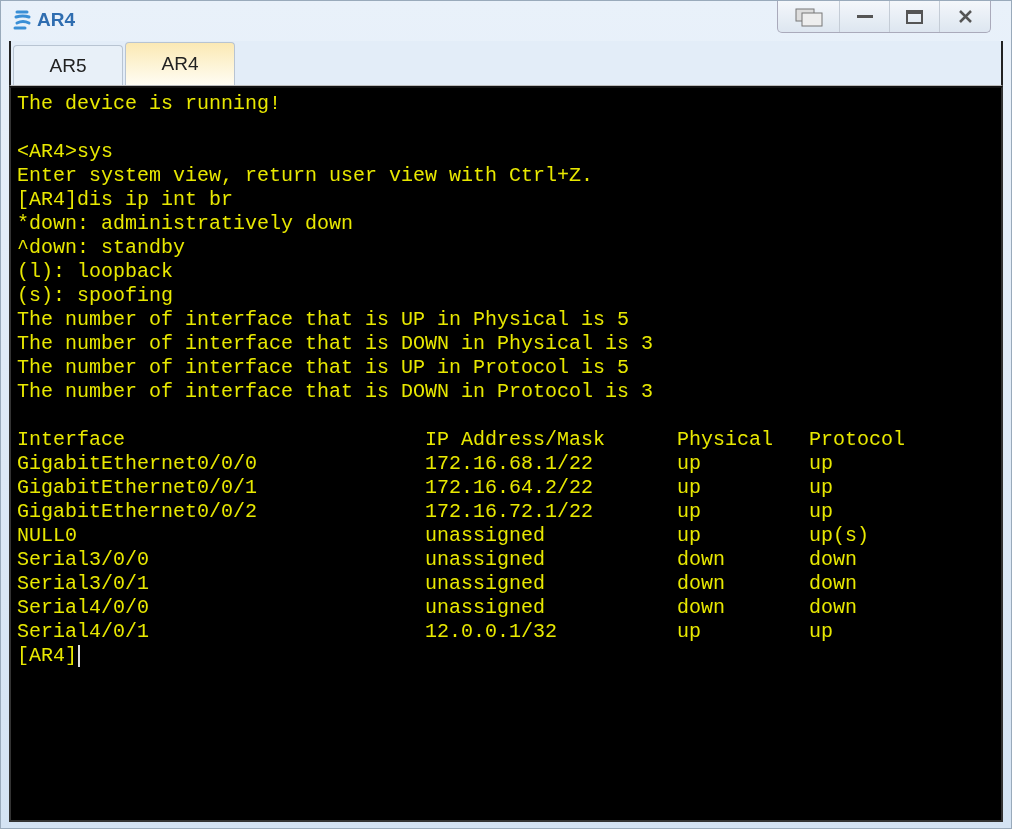  What do you see at coordinates (125, 199) in the screenshot?
I see `terminal-line: [AR4]dis ip int br` at bounding box center [125, 199].